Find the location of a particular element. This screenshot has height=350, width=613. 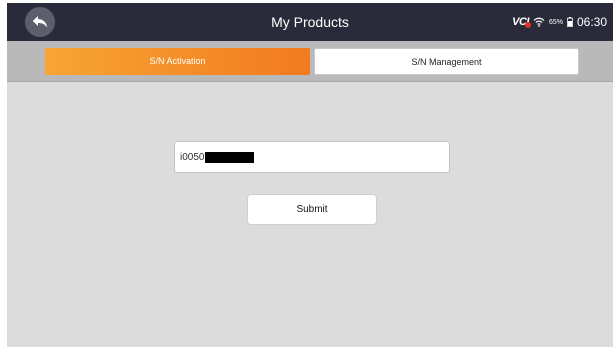

back-arrow-icon is located at coordinates (40, 22).